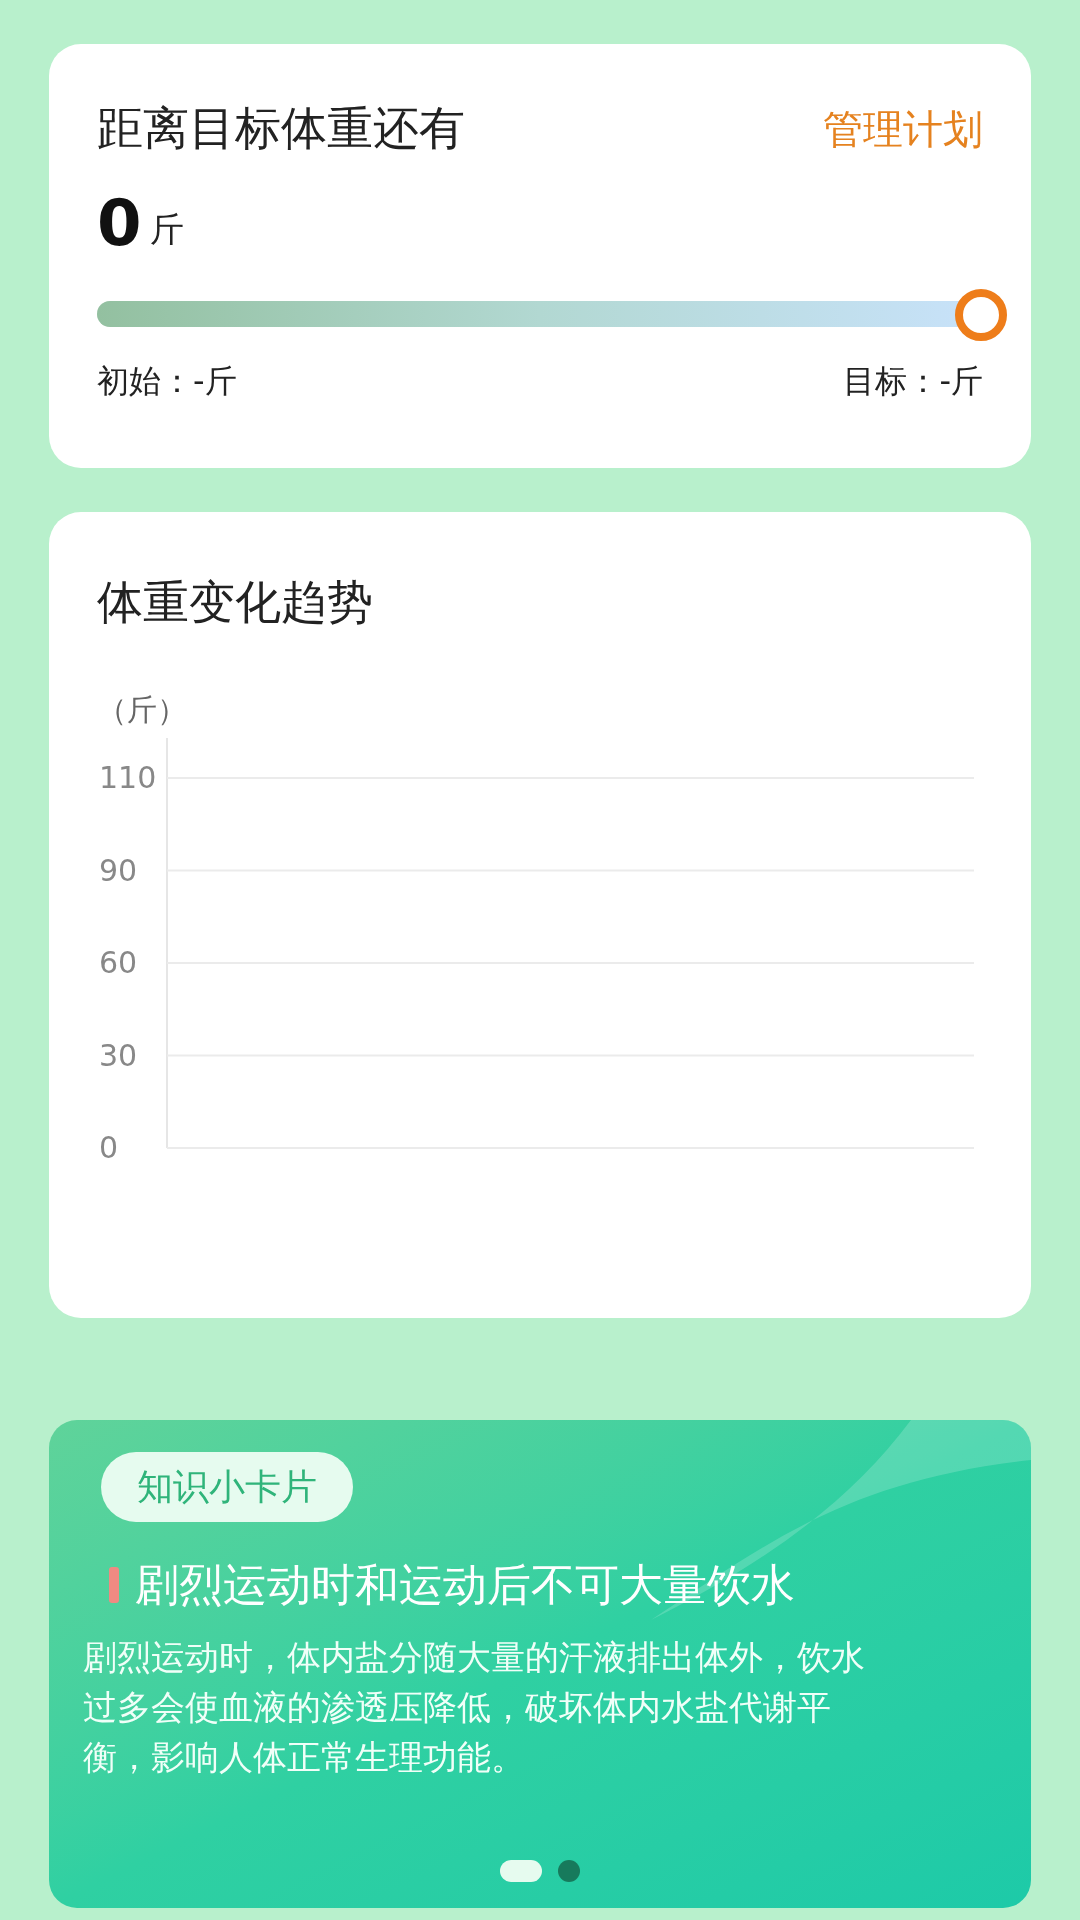 The image size is (1080, 1920). What do you see at coordinates (119, 223) in the screenshot?
I see `remaining-value: 0` at bounding box center [119, 223].